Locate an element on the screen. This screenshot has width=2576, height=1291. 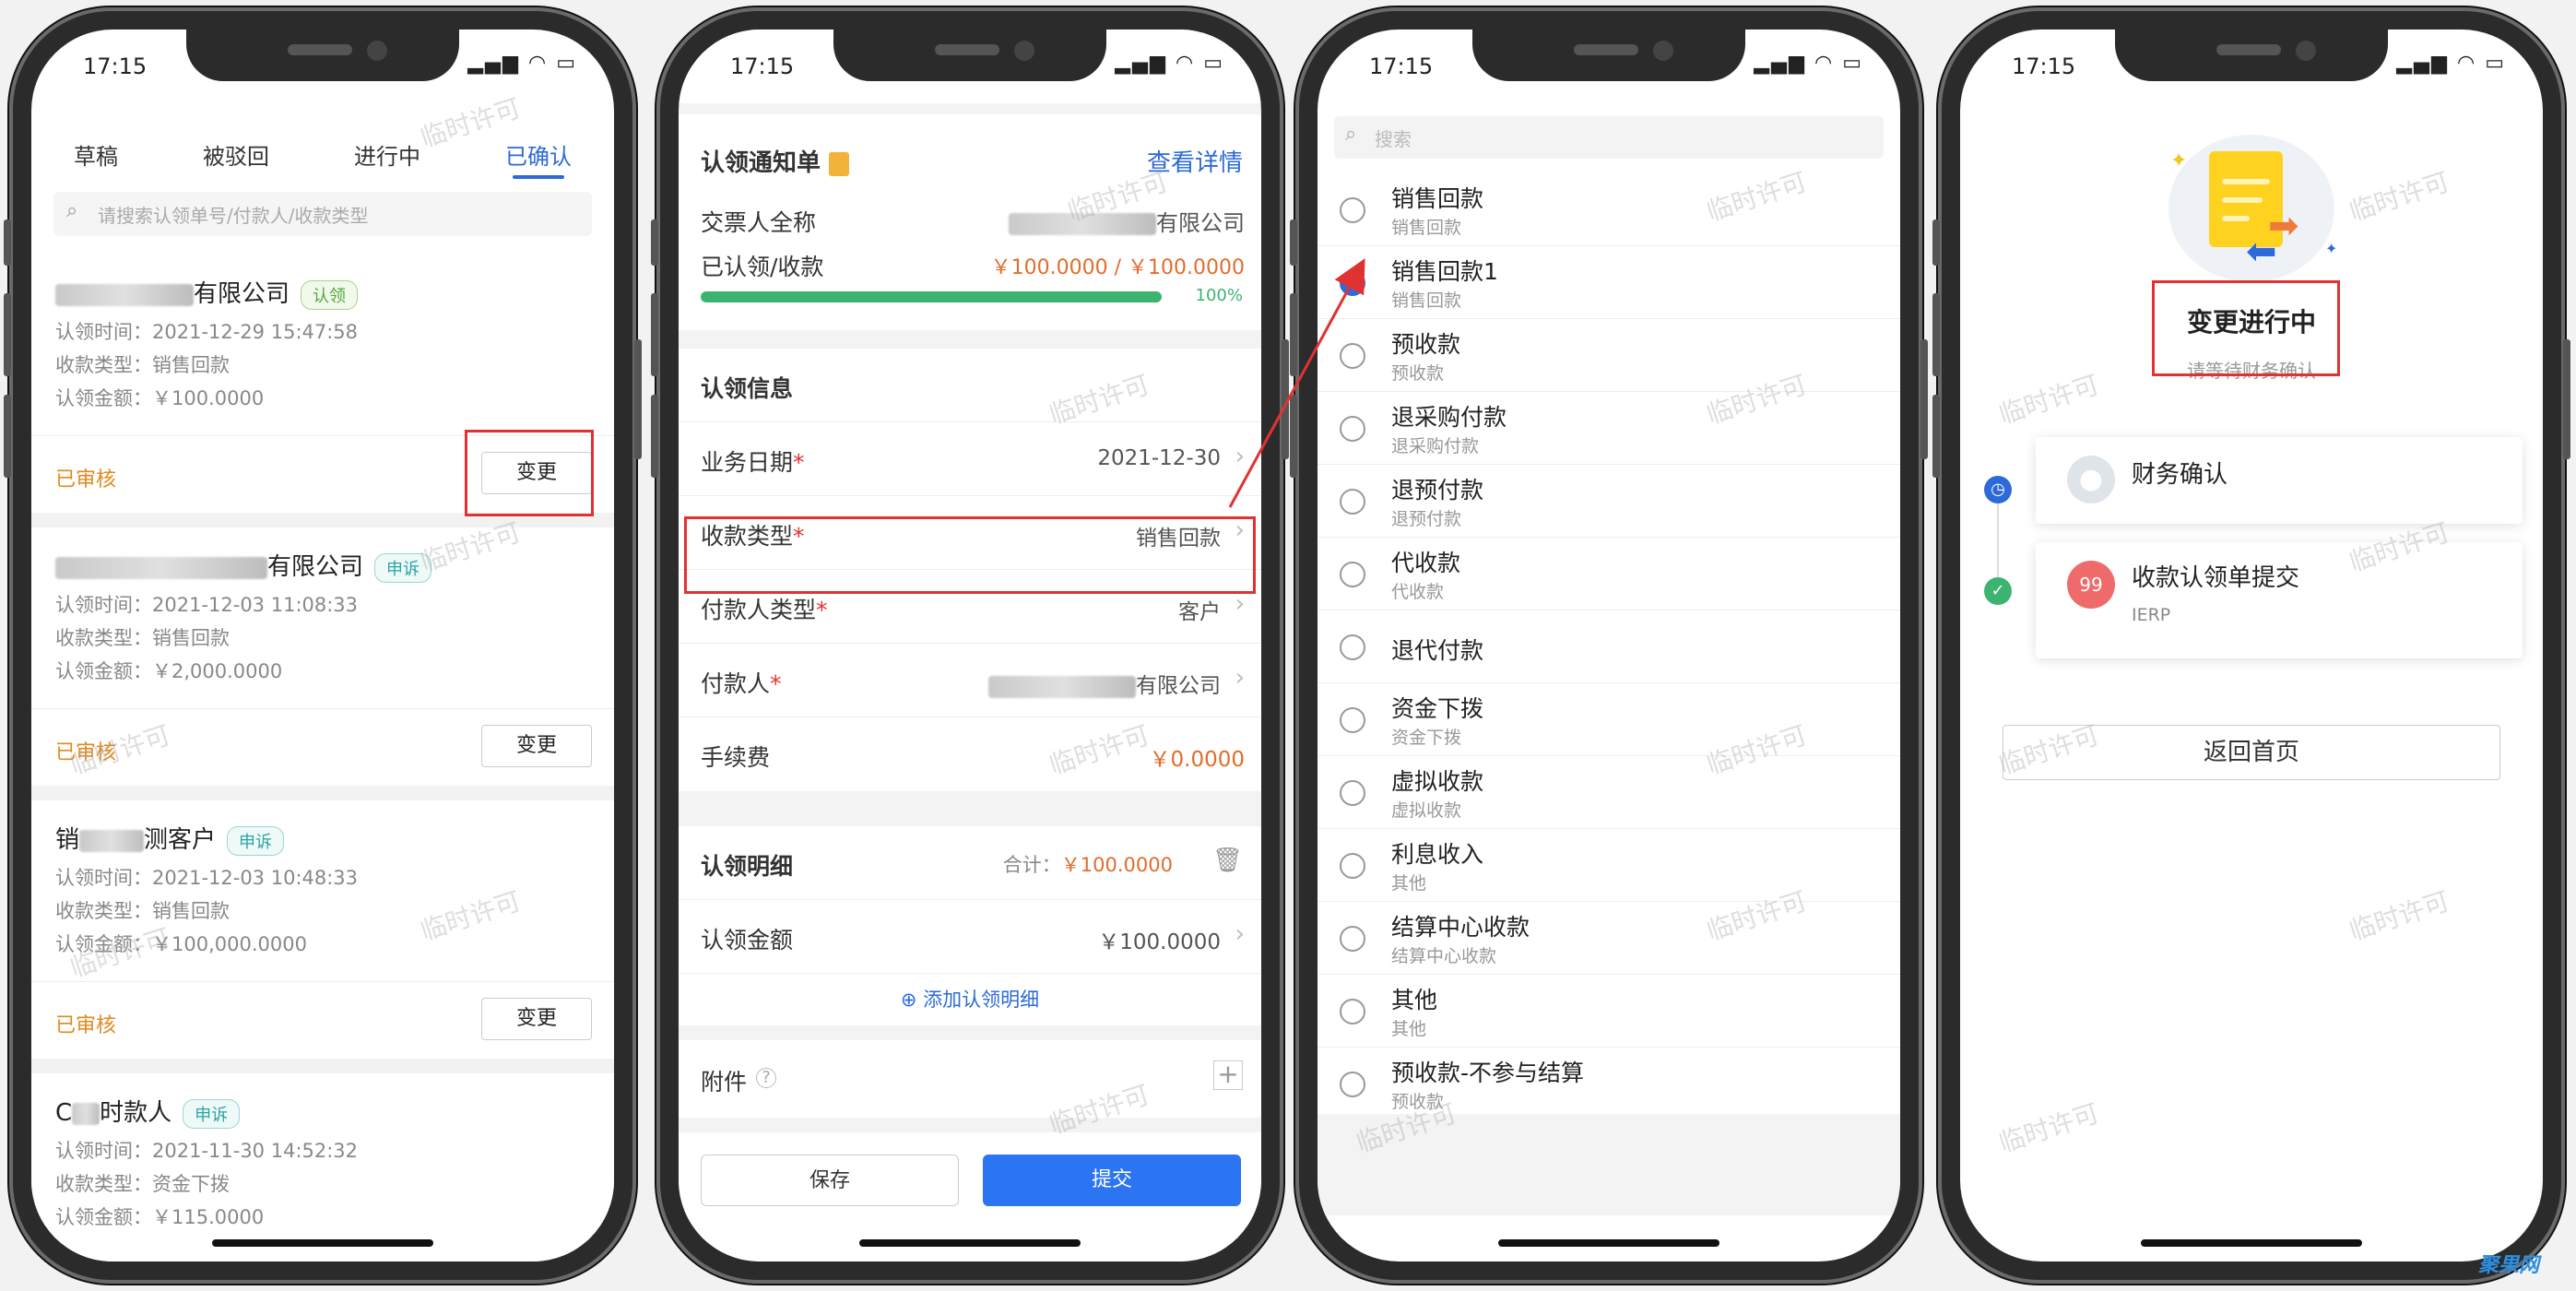
option-subtitle: 预收款 is located at coordinates (1418, 373).